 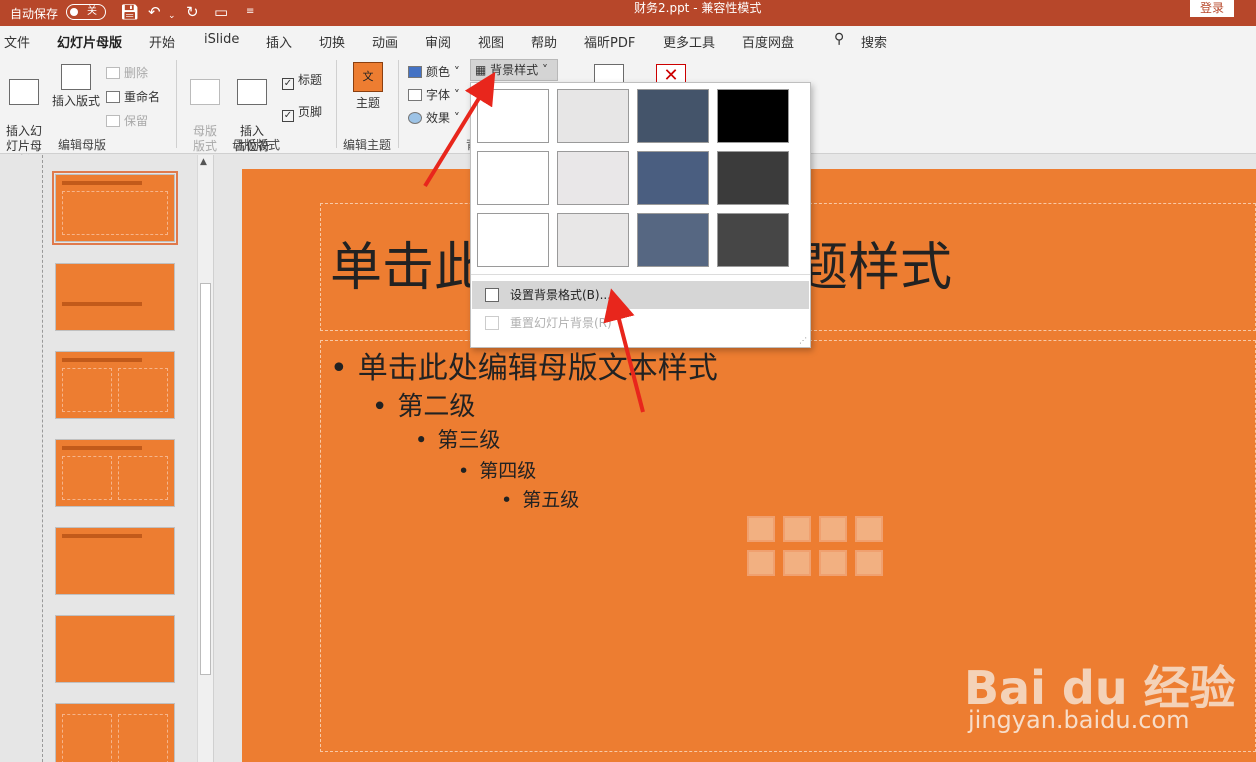 What do you see at coordinates (279, 41) in the screenshot?
I see `tab-insert: 插入` at bounding box center [279, 41].